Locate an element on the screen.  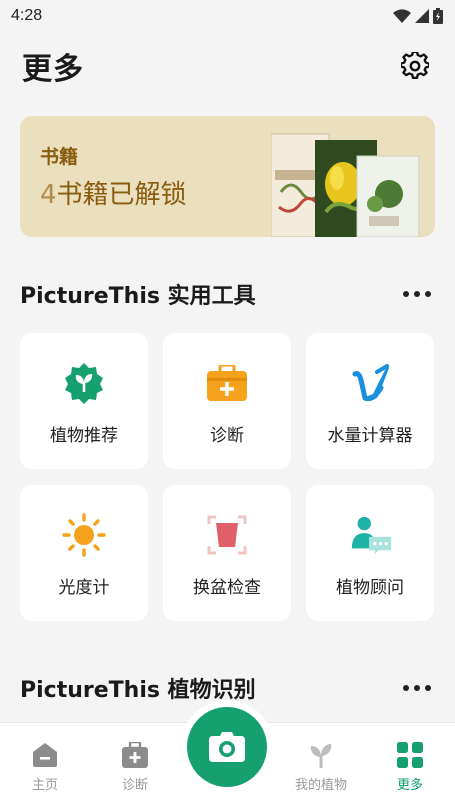
status-bar: 4:28 is located at coordinates (227, 16).